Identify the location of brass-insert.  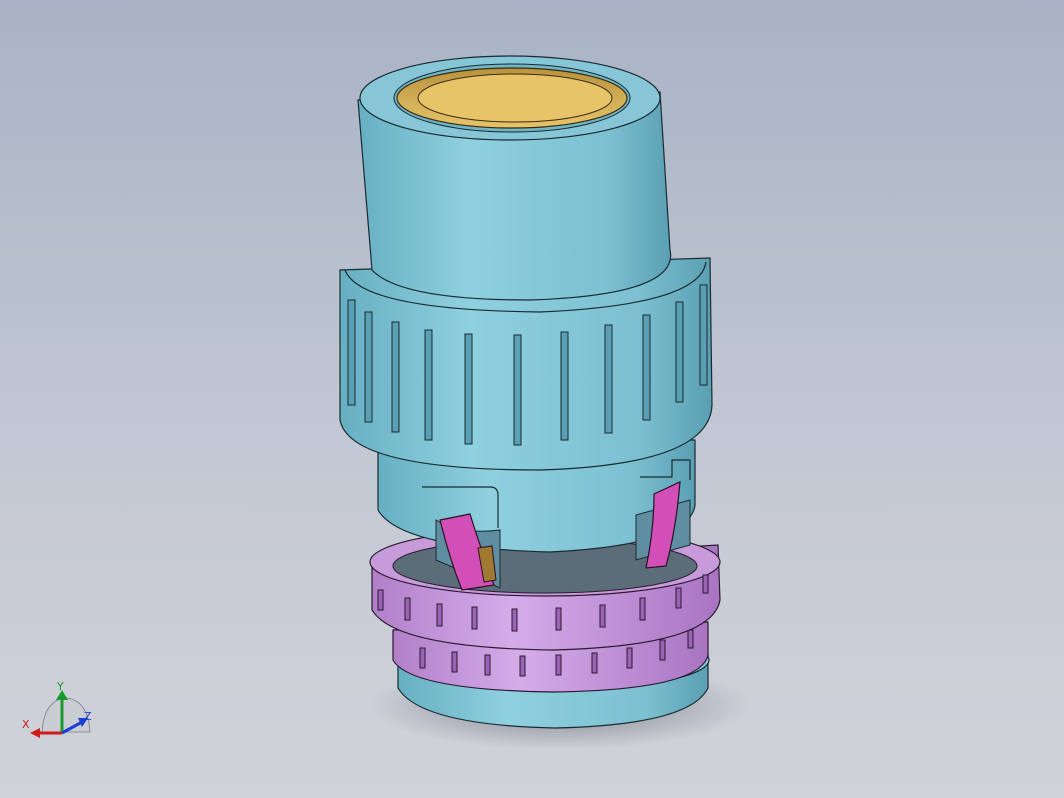
(512, 98).